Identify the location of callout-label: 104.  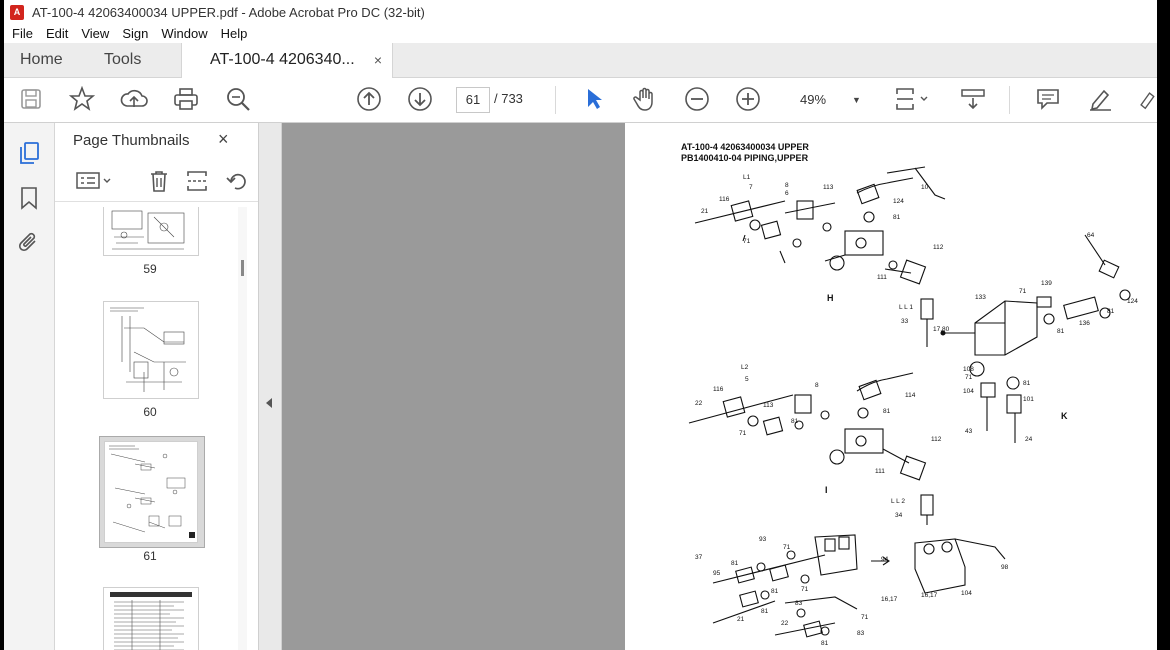
(968, 391).